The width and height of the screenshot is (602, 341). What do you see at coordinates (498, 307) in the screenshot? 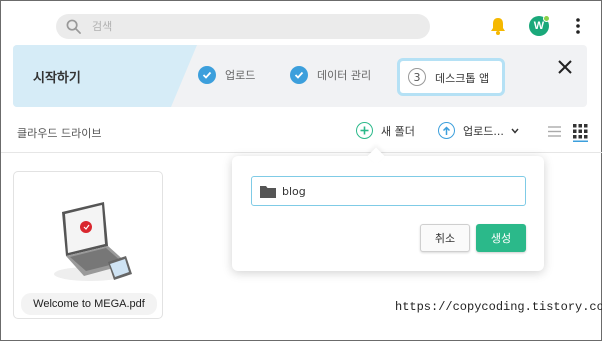
I see `watermark-url: https://copycoding.tistory.com/` at bounding box center [498, 307].